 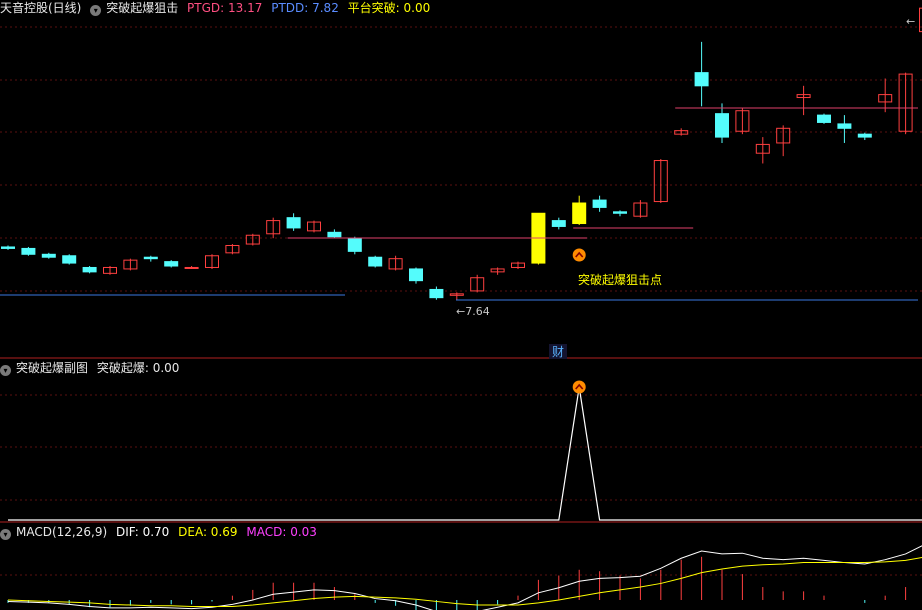 What do you see at coordinates (52, 368) in the screenshot?
I see `sub-indicator-name: 突破起爆副图` at bounding box center [52, 368].